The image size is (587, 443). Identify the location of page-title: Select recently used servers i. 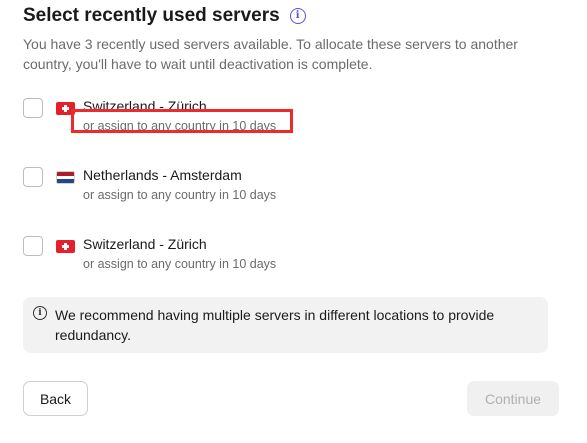
(164, 16).